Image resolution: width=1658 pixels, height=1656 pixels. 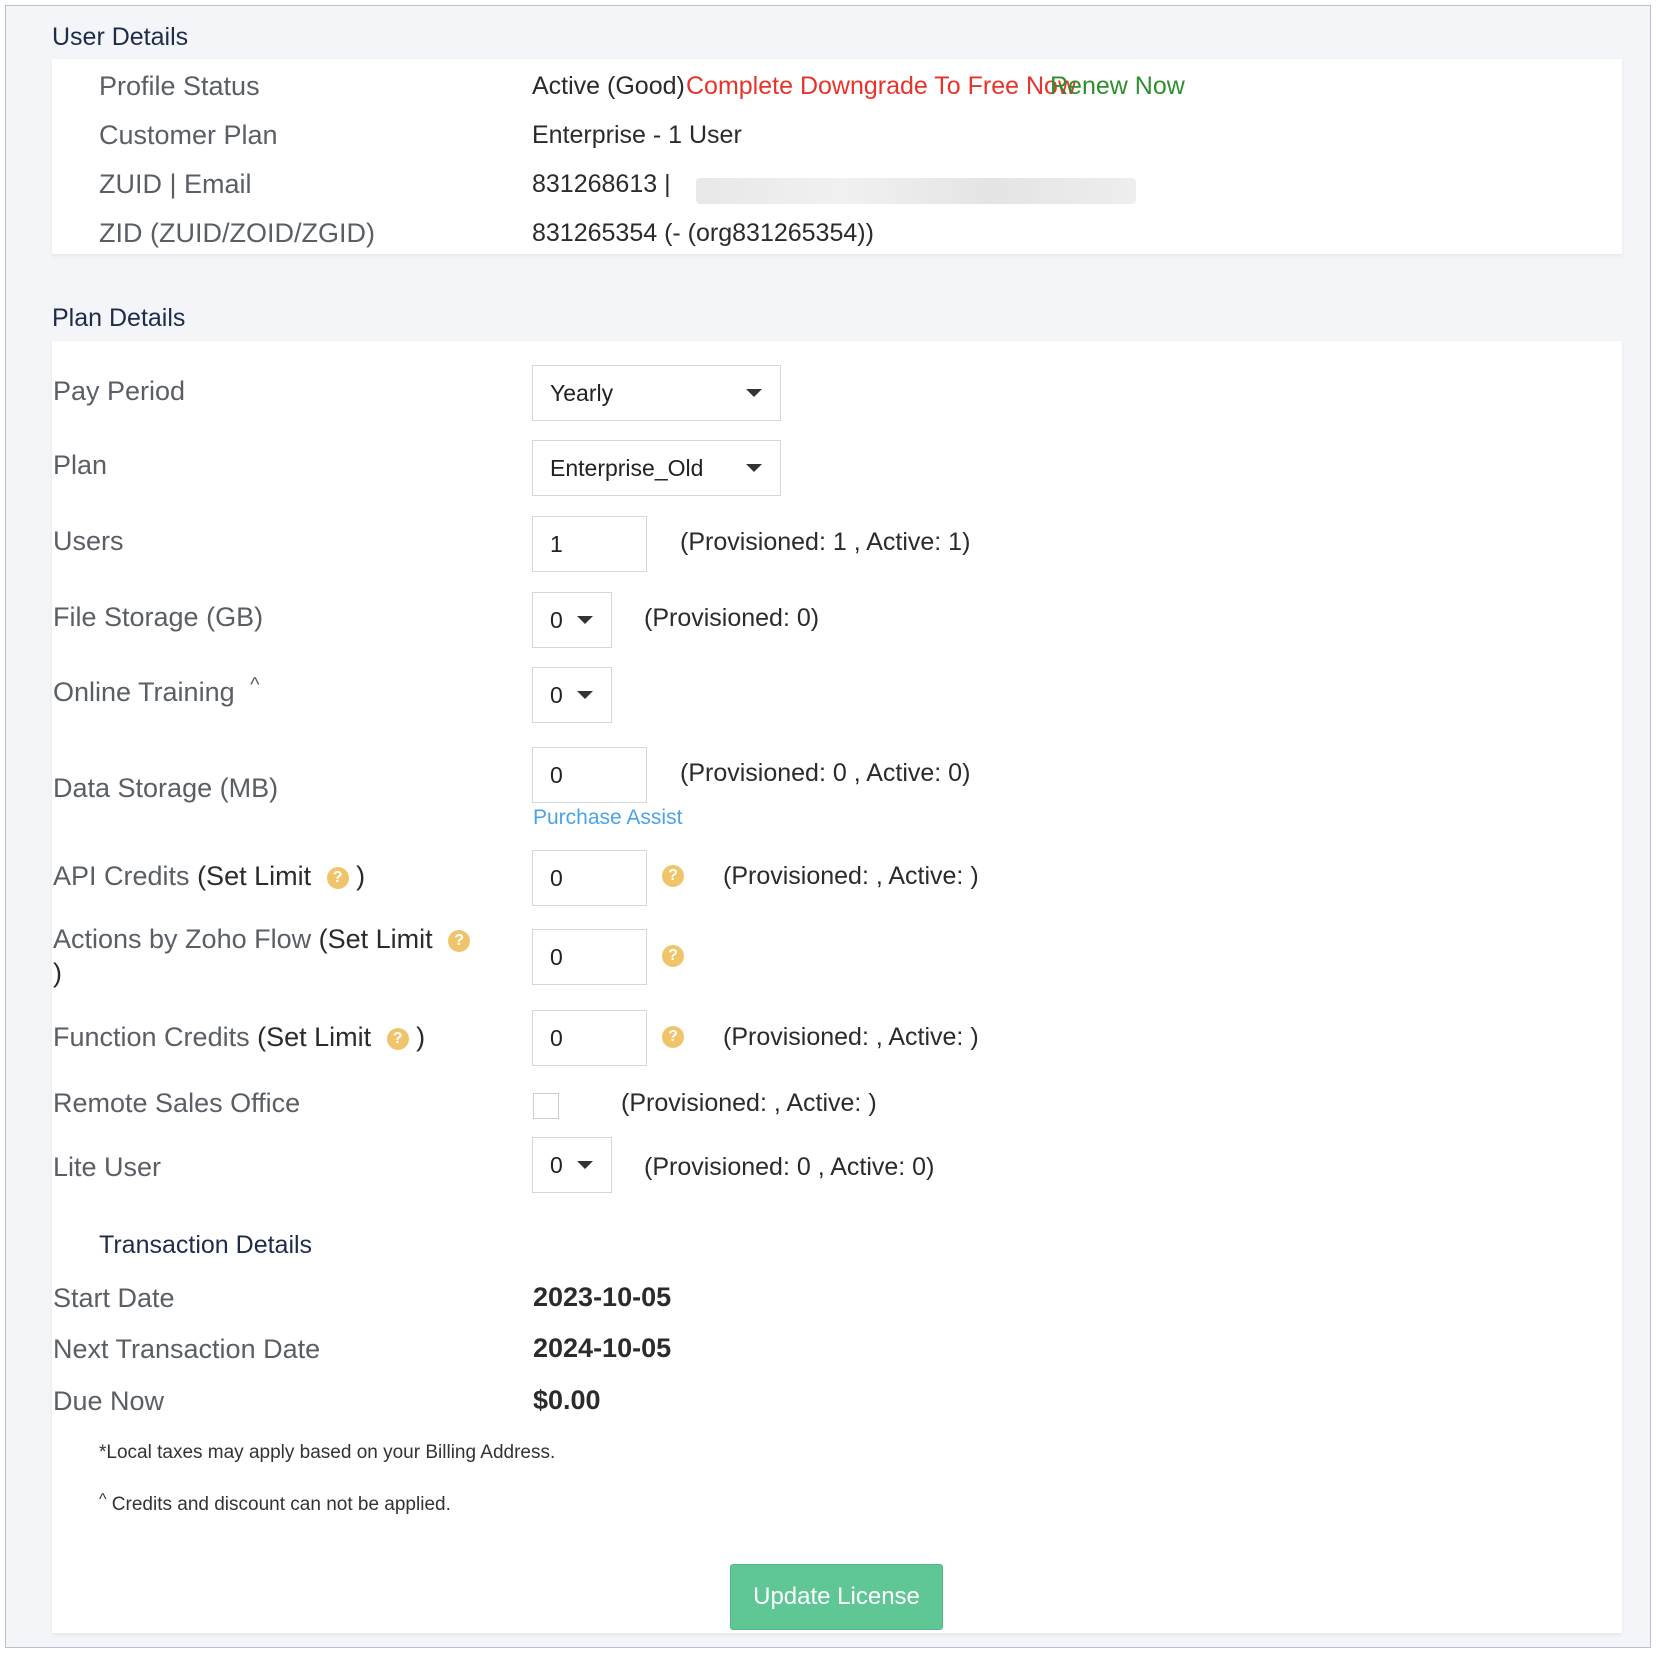 I want to click on api-credits-note: (Provisioned: , Active: ), so click(x=851, y=876).